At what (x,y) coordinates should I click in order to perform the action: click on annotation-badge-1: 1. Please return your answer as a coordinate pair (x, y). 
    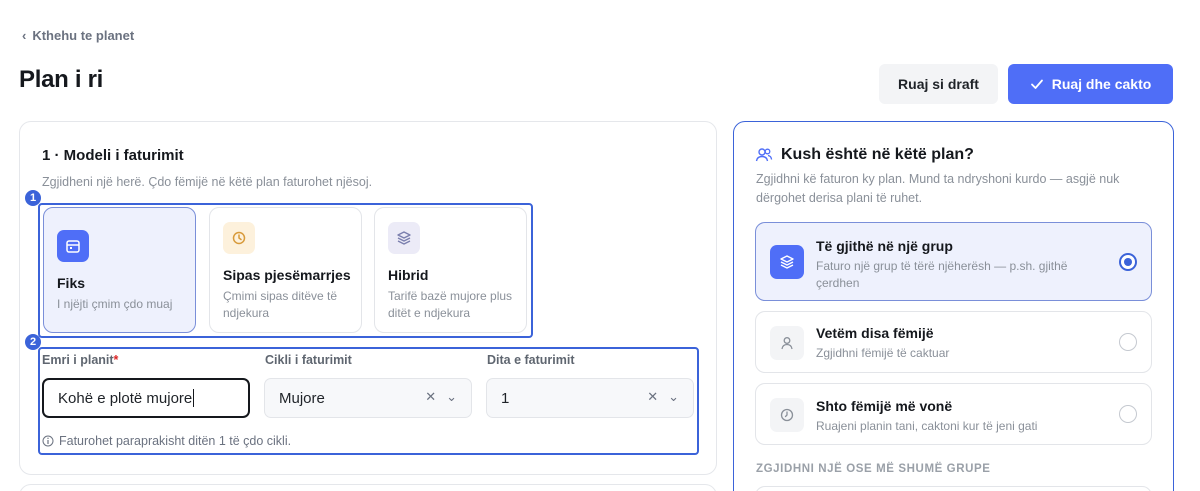
    Looking at the image, I should click on (33, 198).